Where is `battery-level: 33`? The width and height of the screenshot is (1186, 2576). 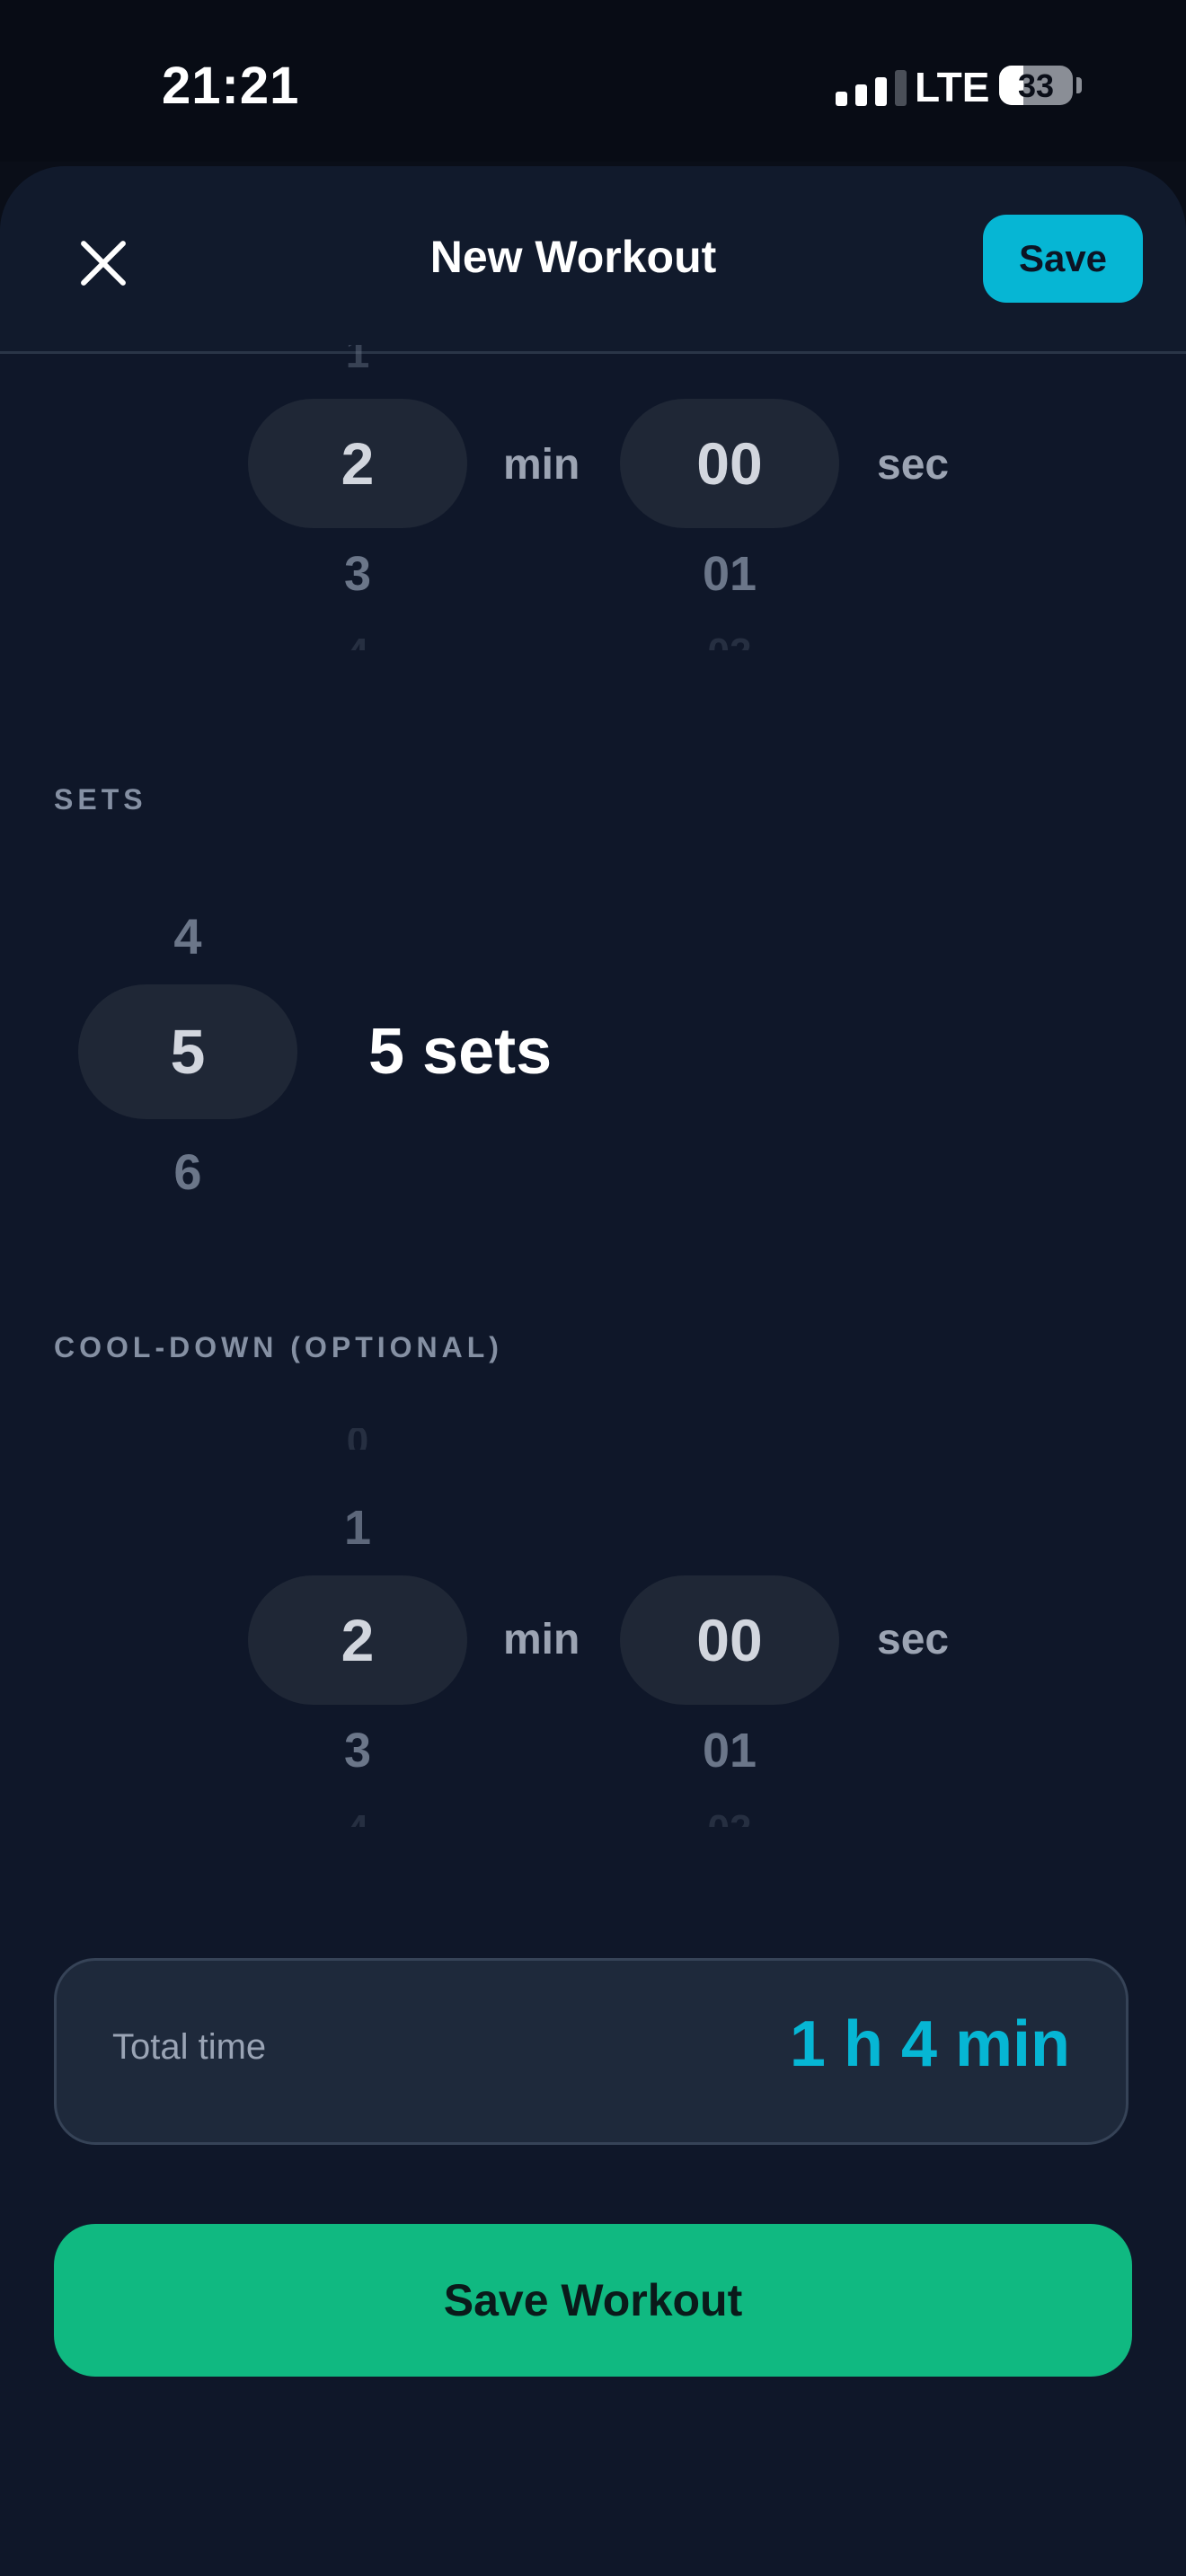
battery-level: 33 is located at coordinates (1036, 85).